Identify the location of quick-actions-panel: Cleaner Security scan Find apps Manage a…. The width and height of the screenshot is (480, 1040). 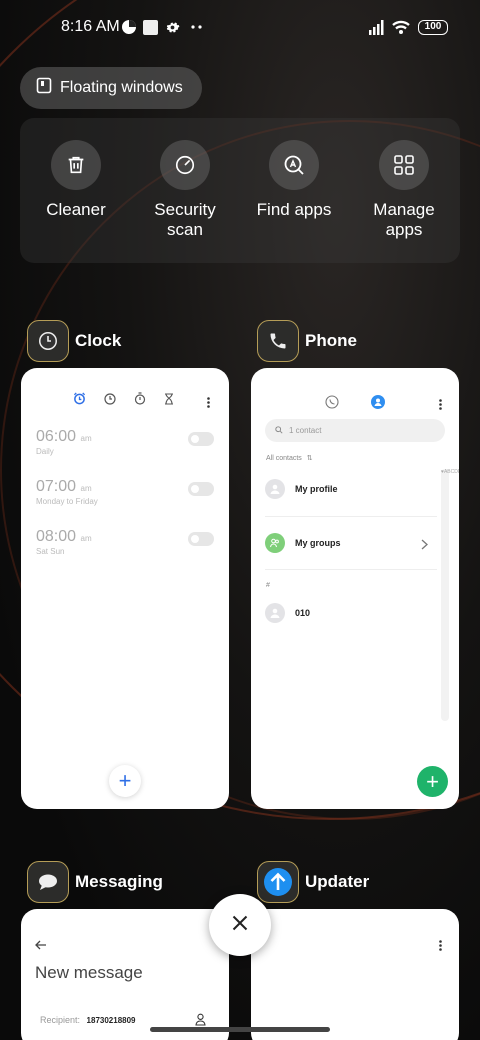
(240, 190).